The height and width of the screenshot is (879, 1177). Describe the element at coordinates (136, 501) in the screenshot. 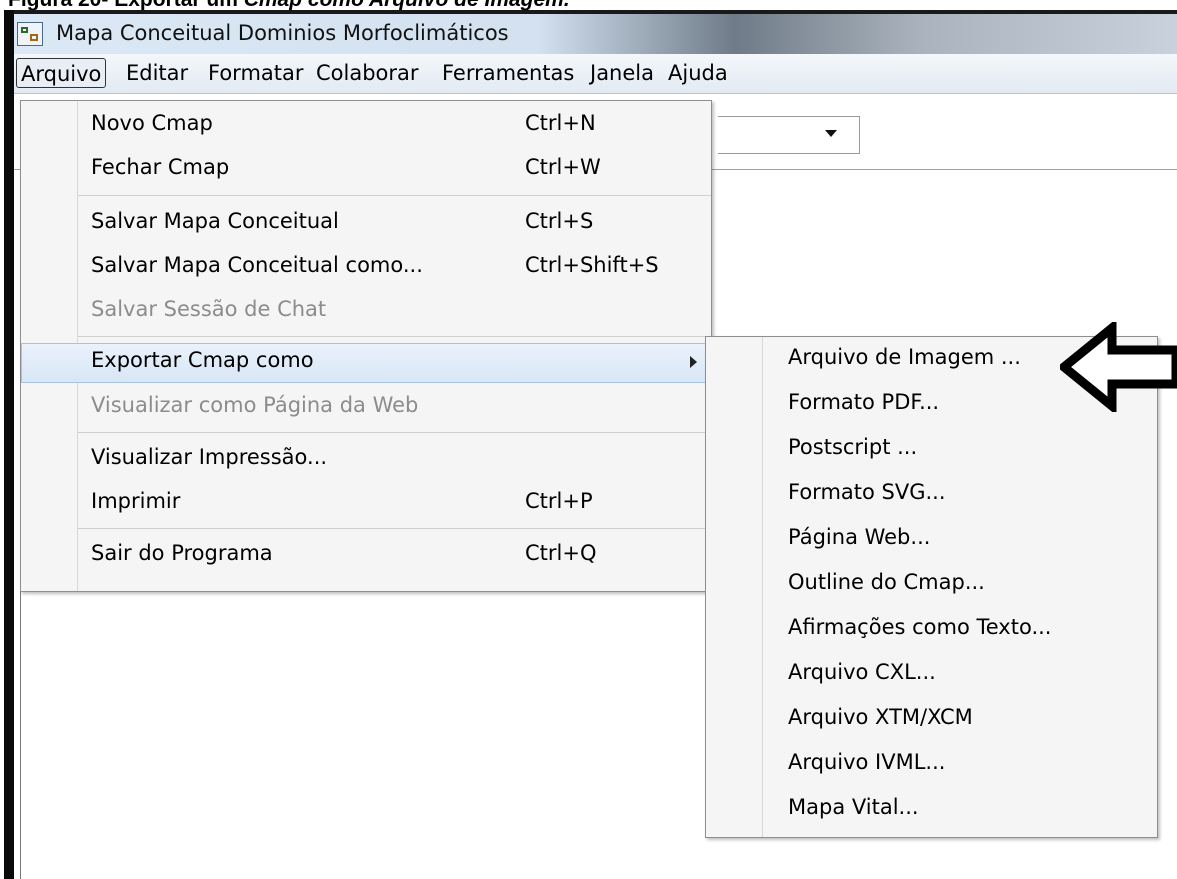

I see `menu-item-label: Imprimir` at that location.